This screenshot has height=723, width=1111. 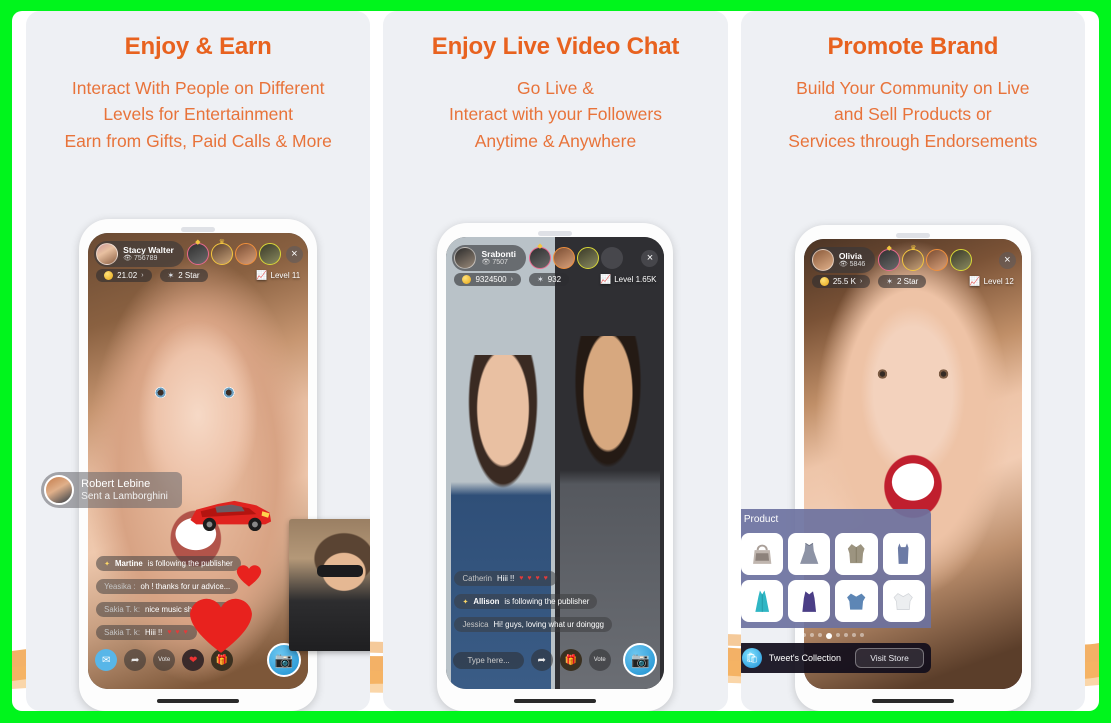 What do you see at coordinates (549, 279) in the screenshot?
I see `star-chip: ✶ 932` at bounding box center [549, 279].